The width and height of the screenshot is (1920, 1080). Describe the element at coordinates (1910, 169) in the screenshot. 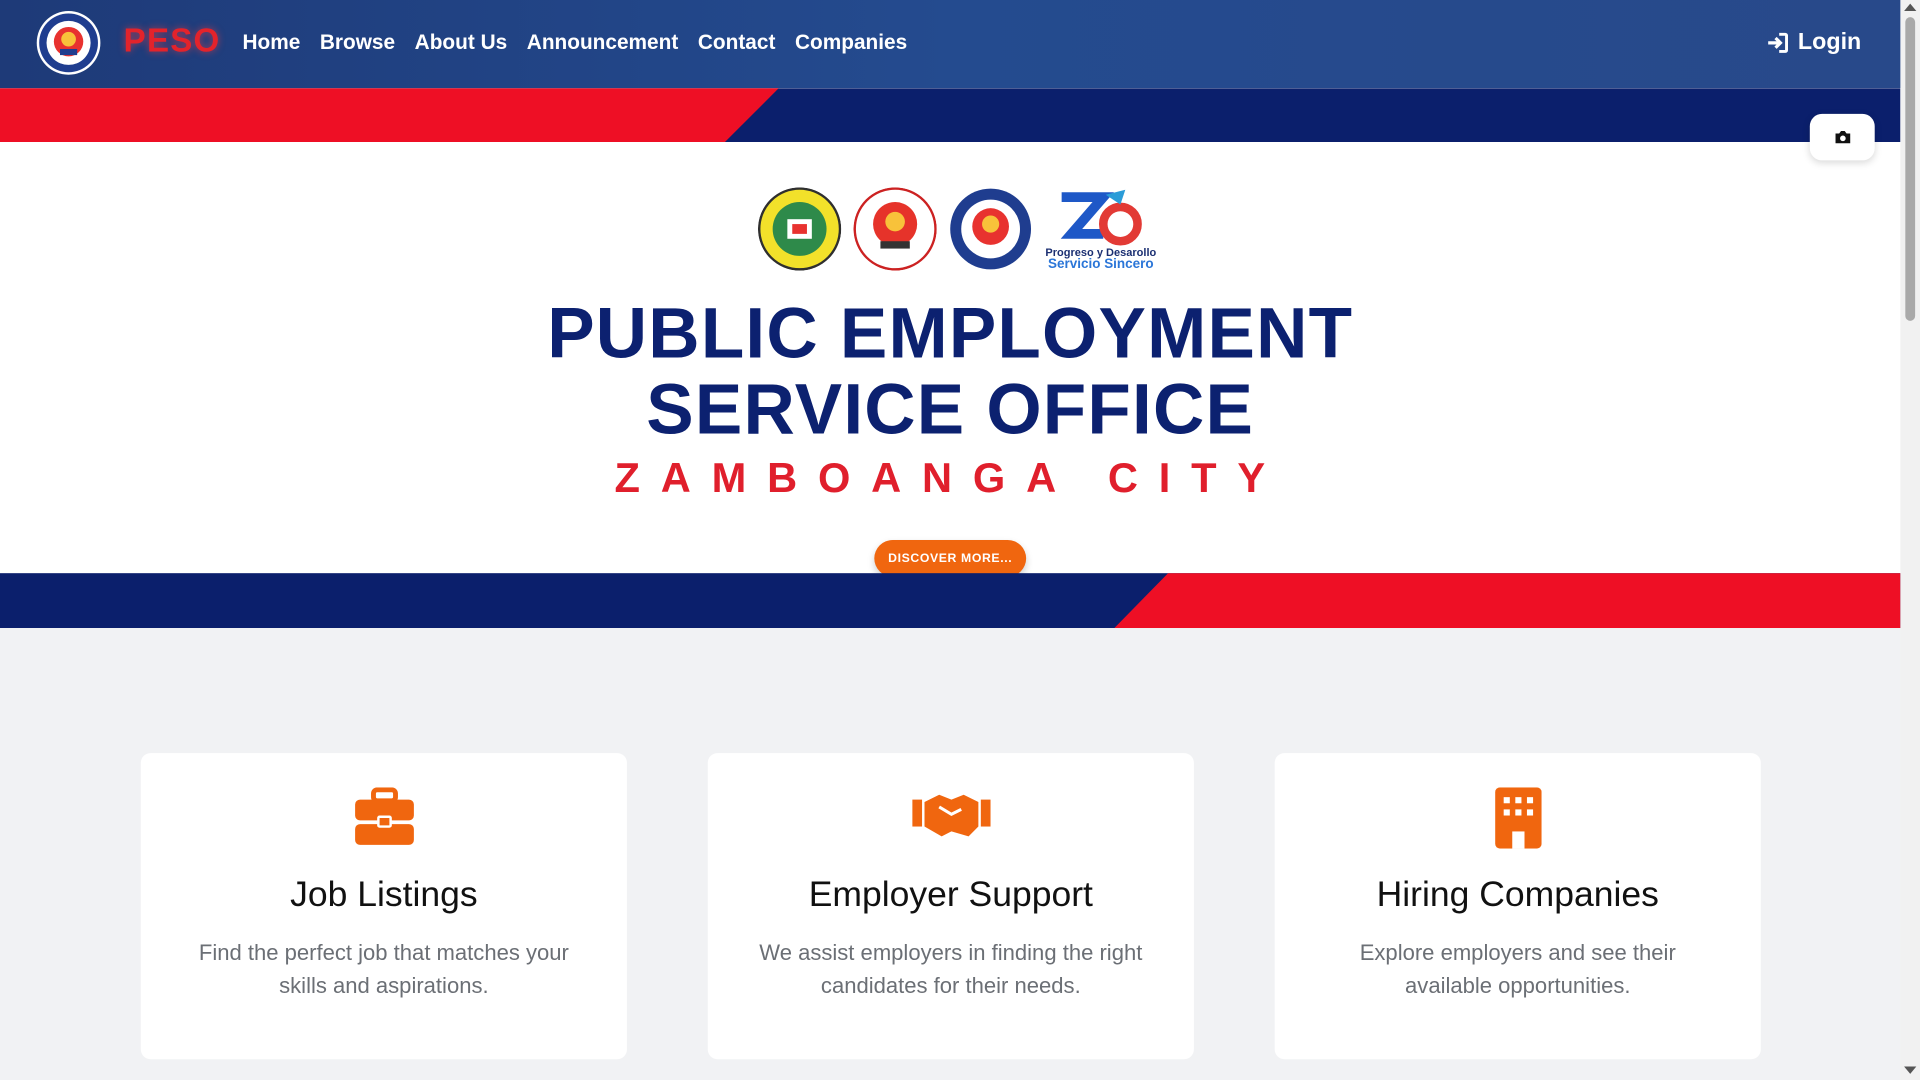

I see `scrollbar-thumb` at that location.